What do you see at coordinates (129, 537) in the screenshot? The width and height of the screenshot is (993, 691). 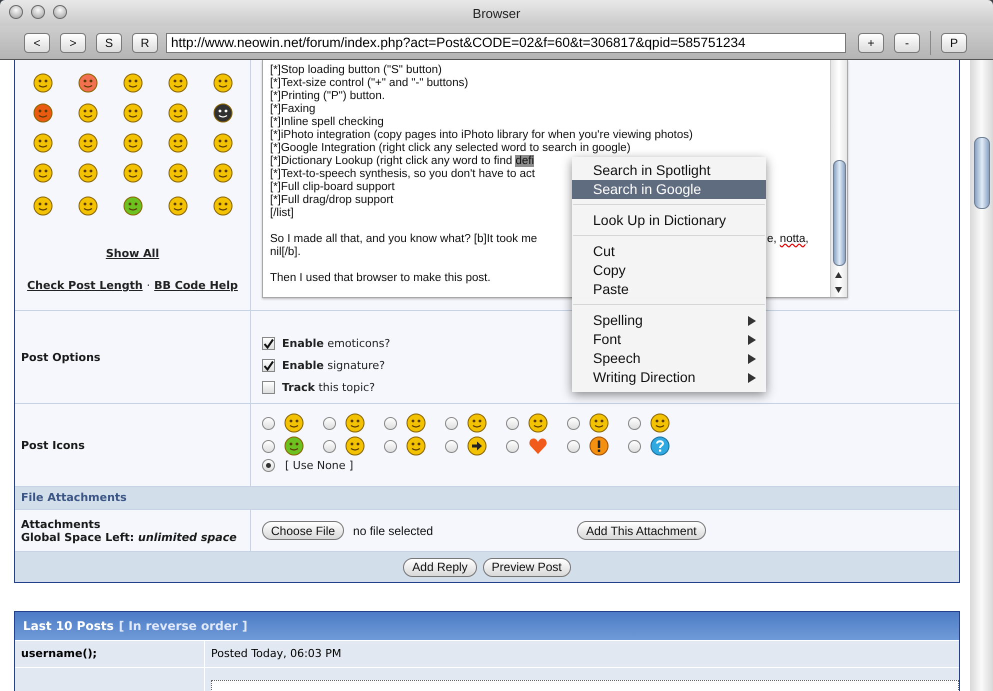 I see `space-label: Global Space Left: unlimited space` at bounding box center [129, 537].